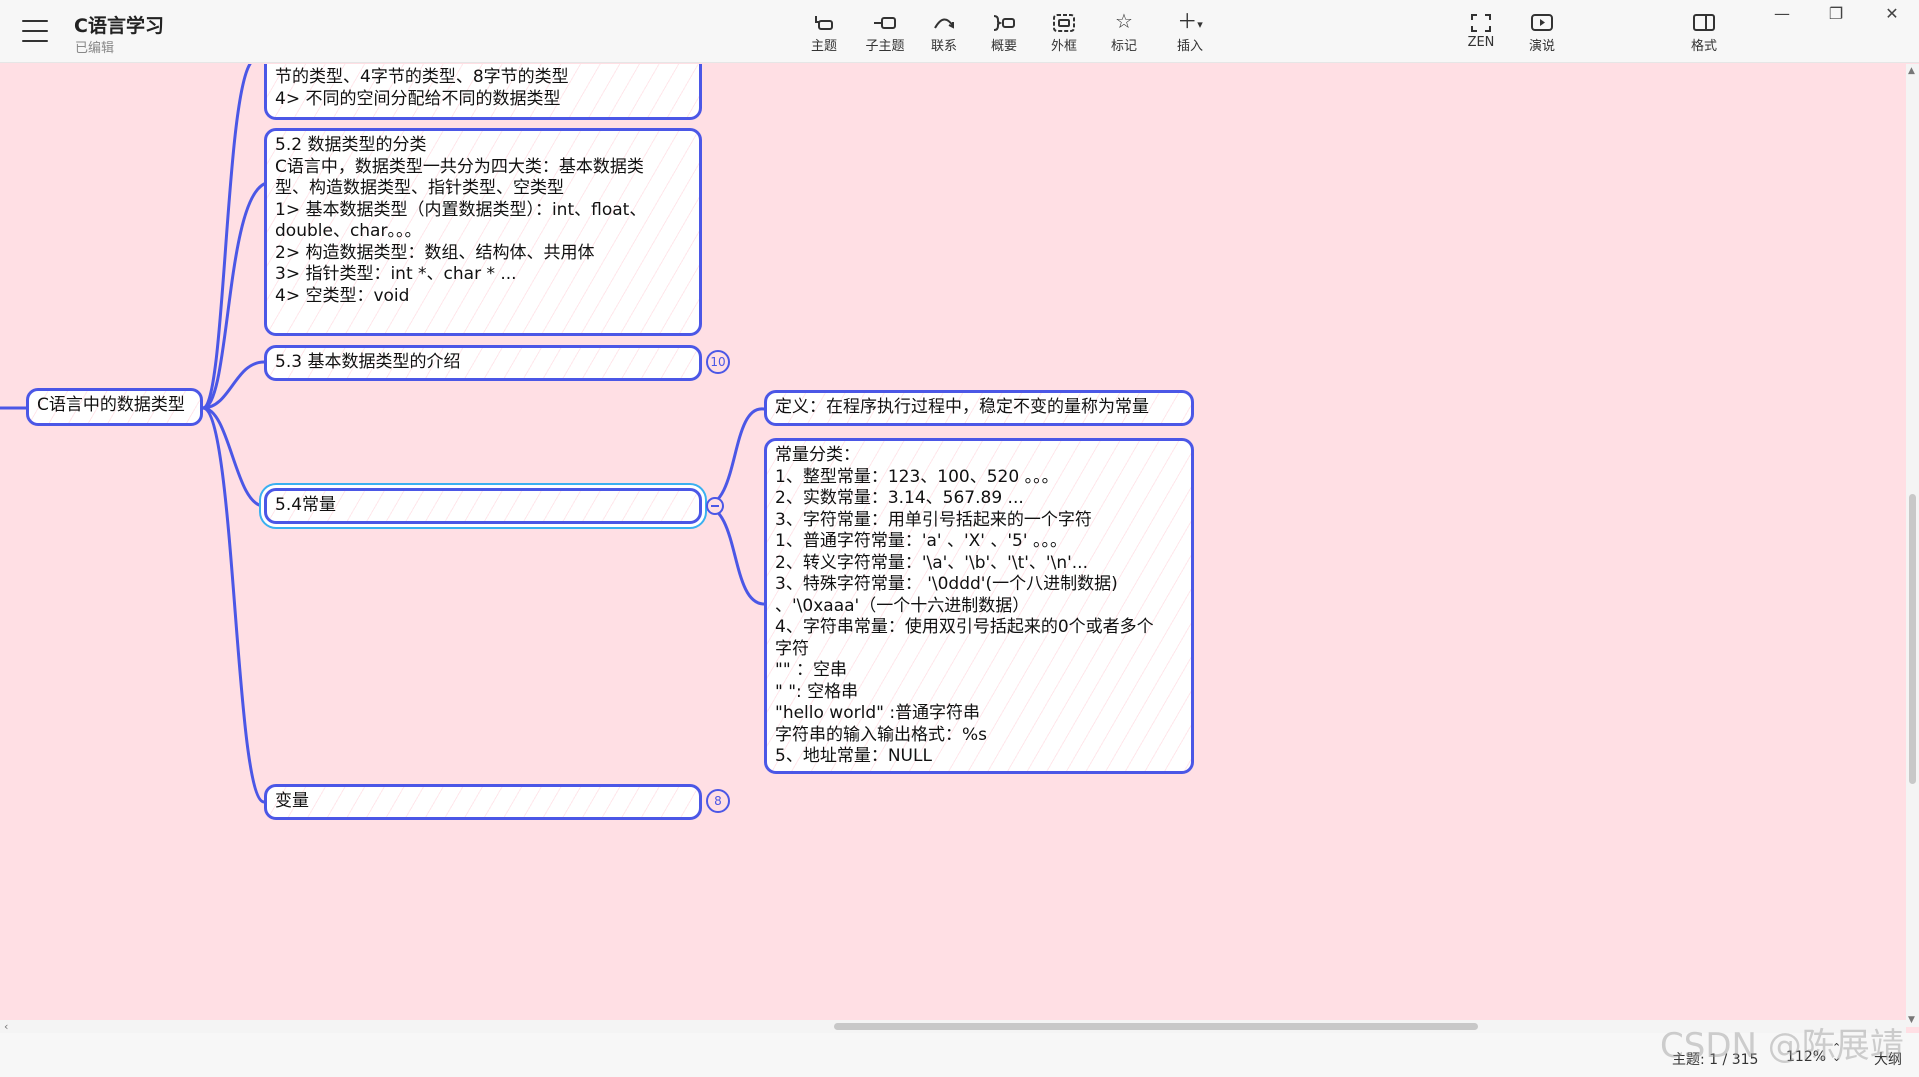  Describe the element at coordinates (1200, 24) in the screenshot. I see `chevron-down-icon: ▾` at that location.